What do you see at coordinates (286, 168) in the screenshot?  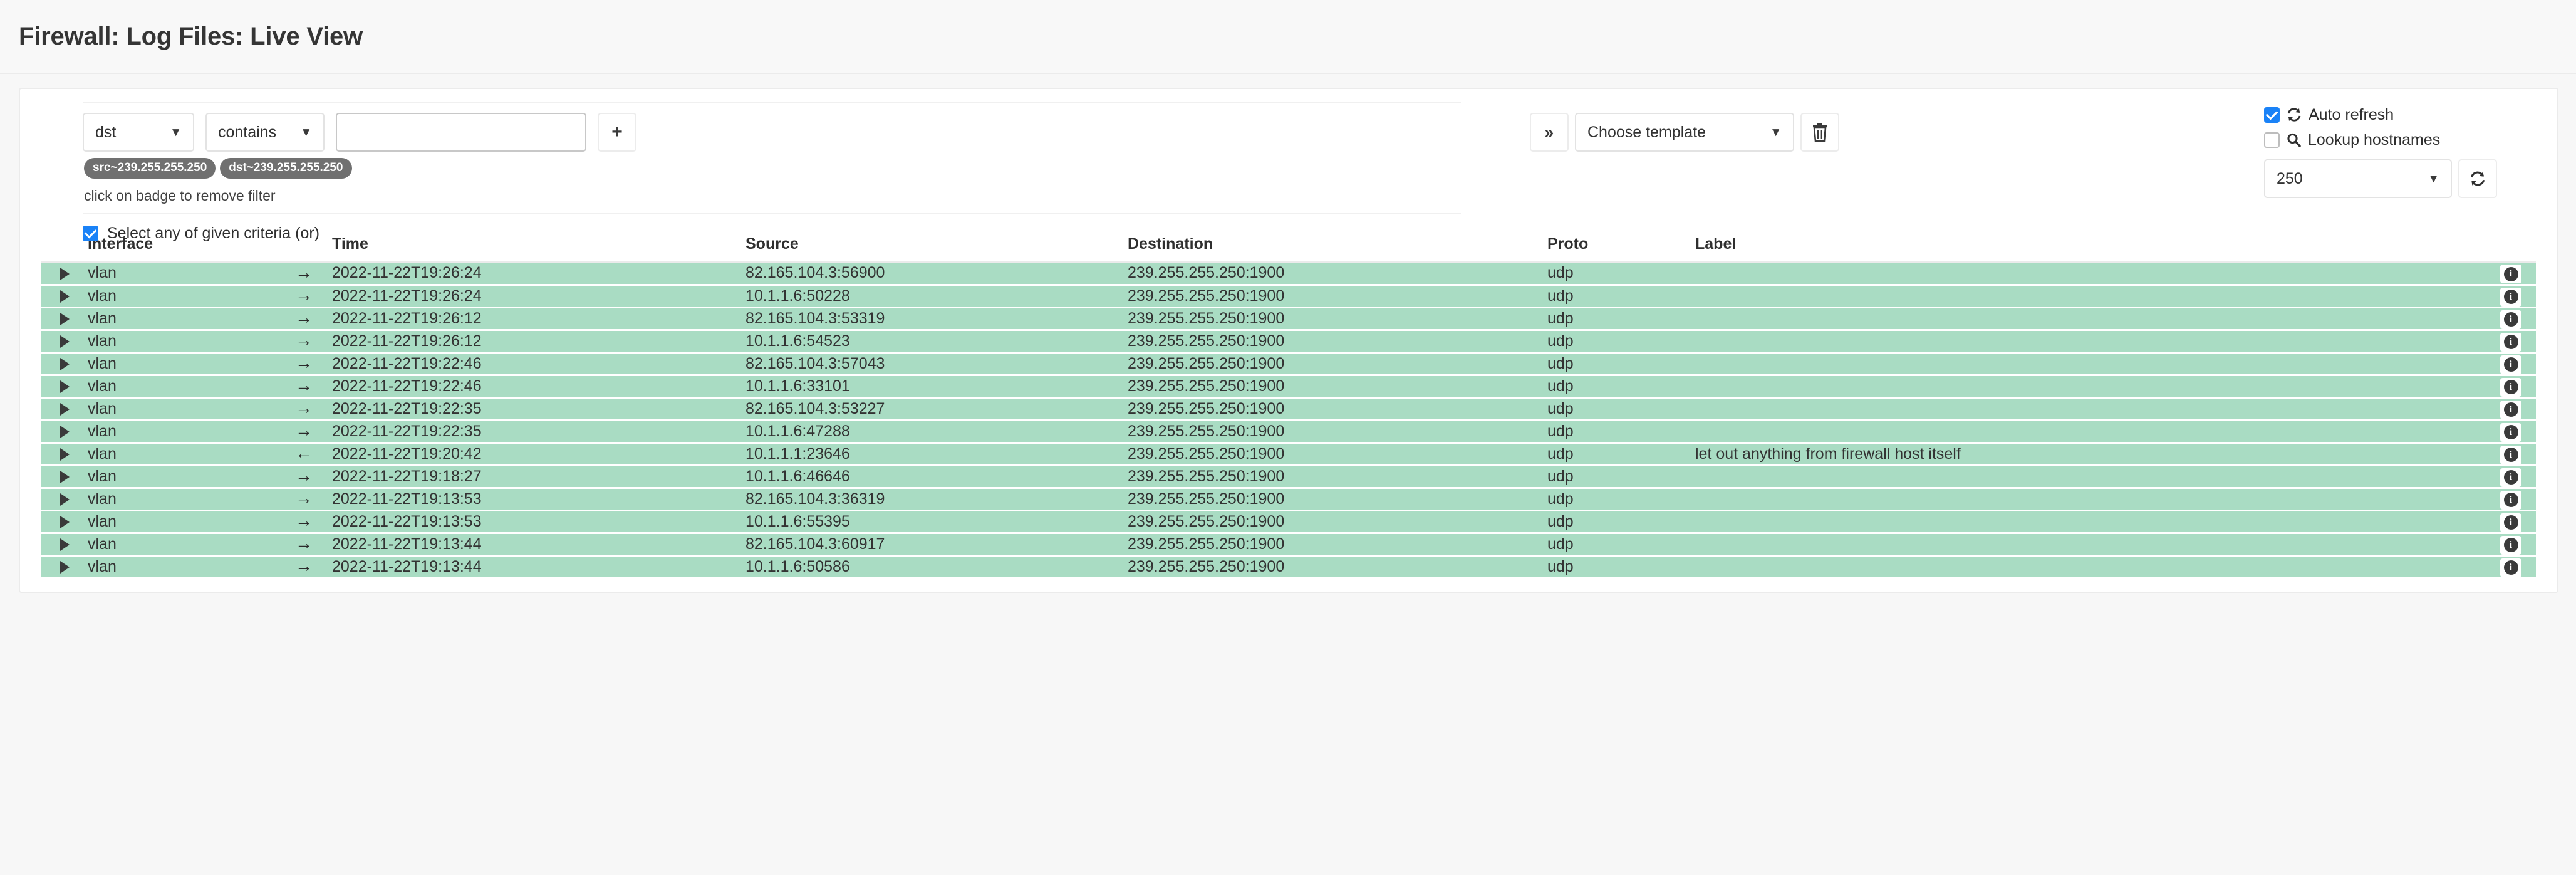 I see `filter-badge-dst: dst~239.255.255.250` at bounding box center [286, 168].